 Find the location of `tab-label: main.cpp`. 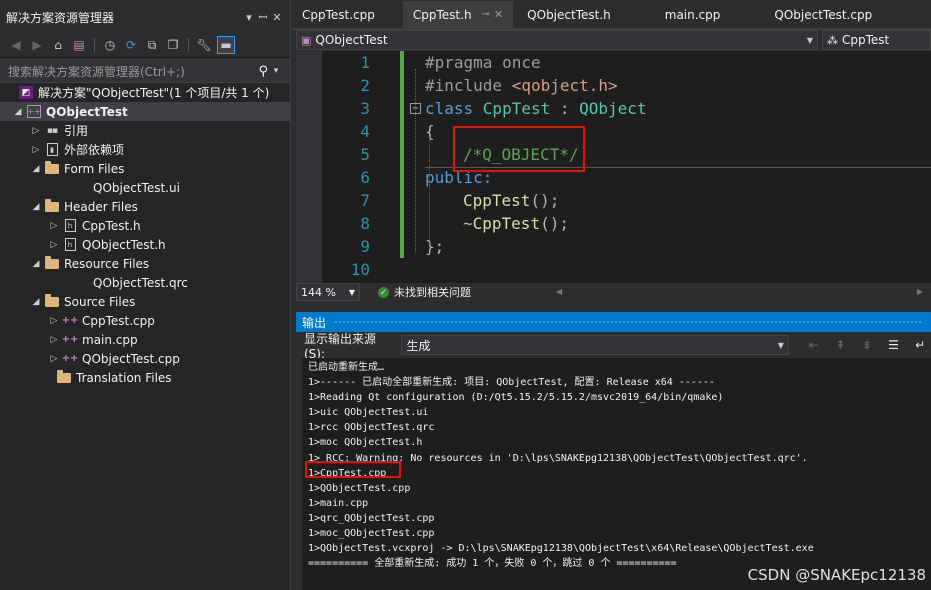

tab-label: main.cpp is located at coordinates (692, 14).